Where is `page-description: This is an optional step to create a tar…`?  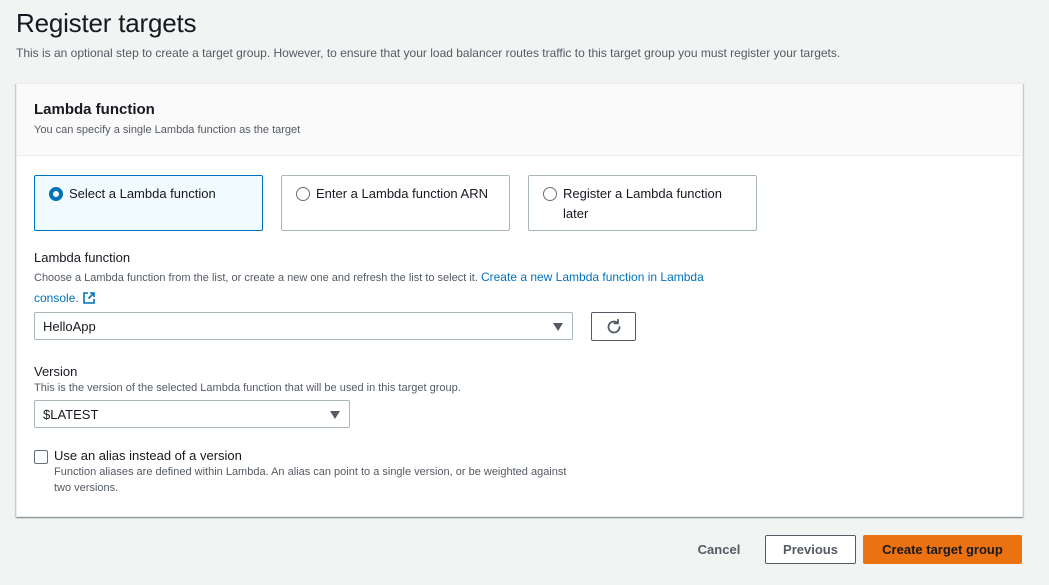 page-description: This is an optional step to create a tar… is located at coordinates (428, 53).